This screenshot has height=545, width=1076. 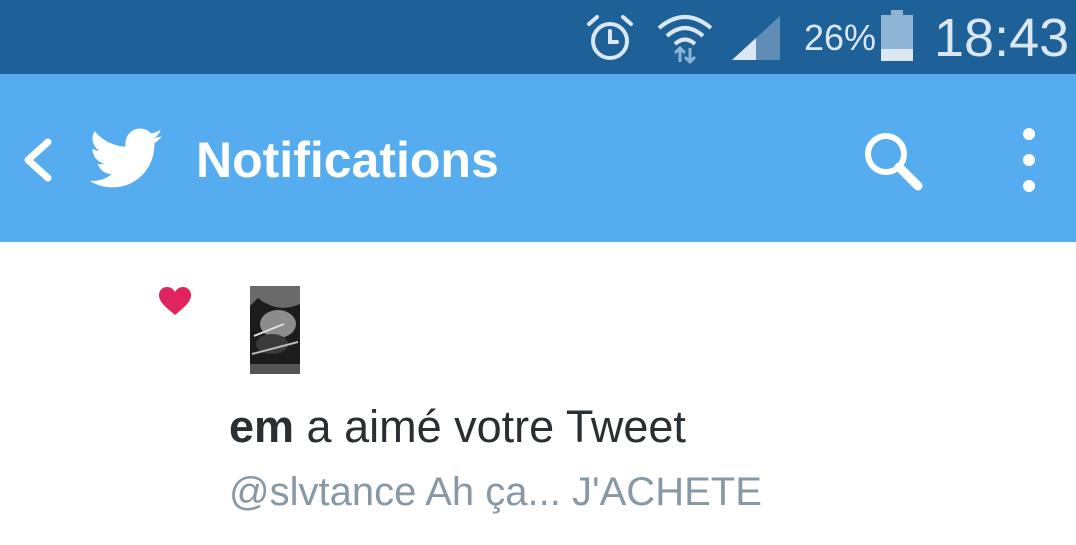 I want to click on avatar, so click(x=275, y=330).